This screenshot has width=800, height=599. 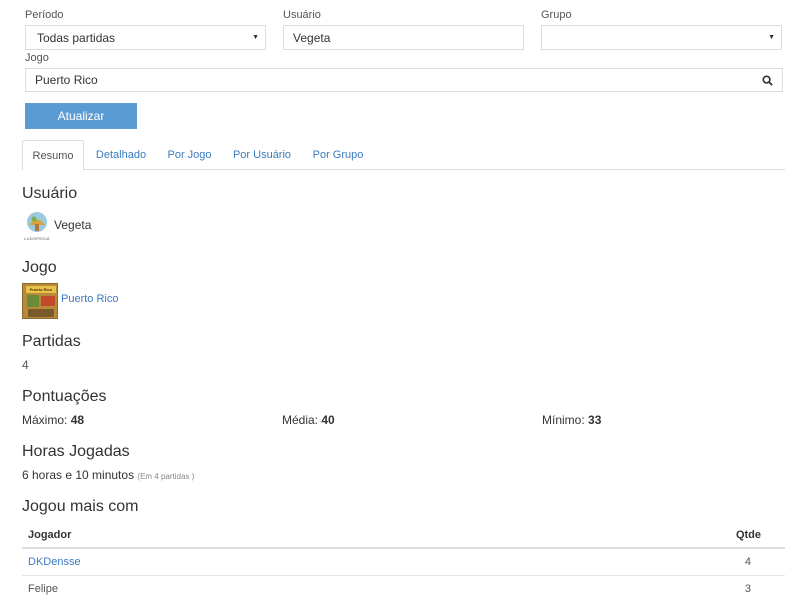 What do you see at coordinates (81, 116) in the screenshot?
I see `update-button: Atualizar` at bounding box center [81, 116].